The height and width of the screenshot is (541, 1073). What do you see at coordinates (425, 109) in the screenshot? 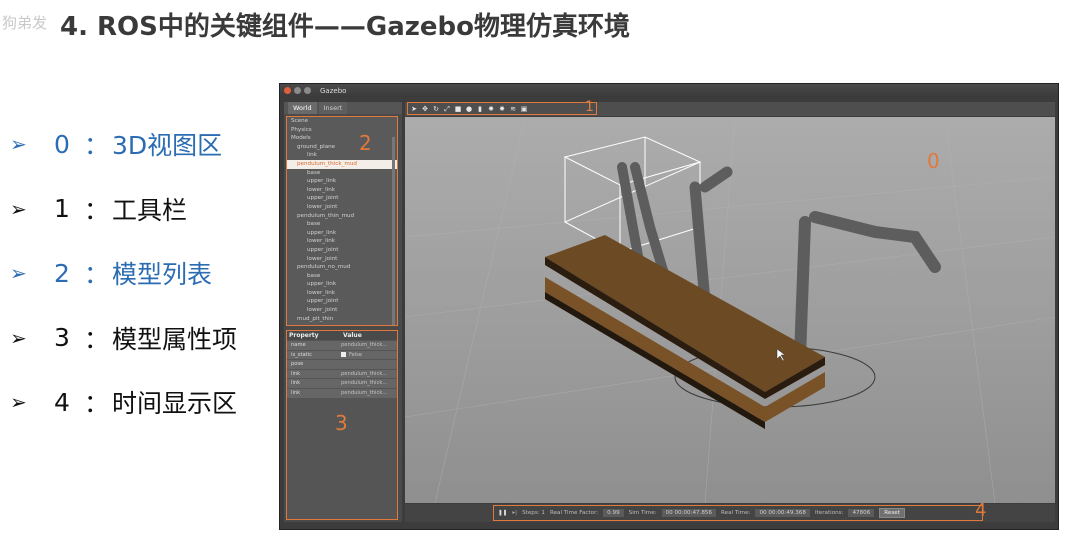
I see `translate-icon: ✥` at bounding box center [425, 109].